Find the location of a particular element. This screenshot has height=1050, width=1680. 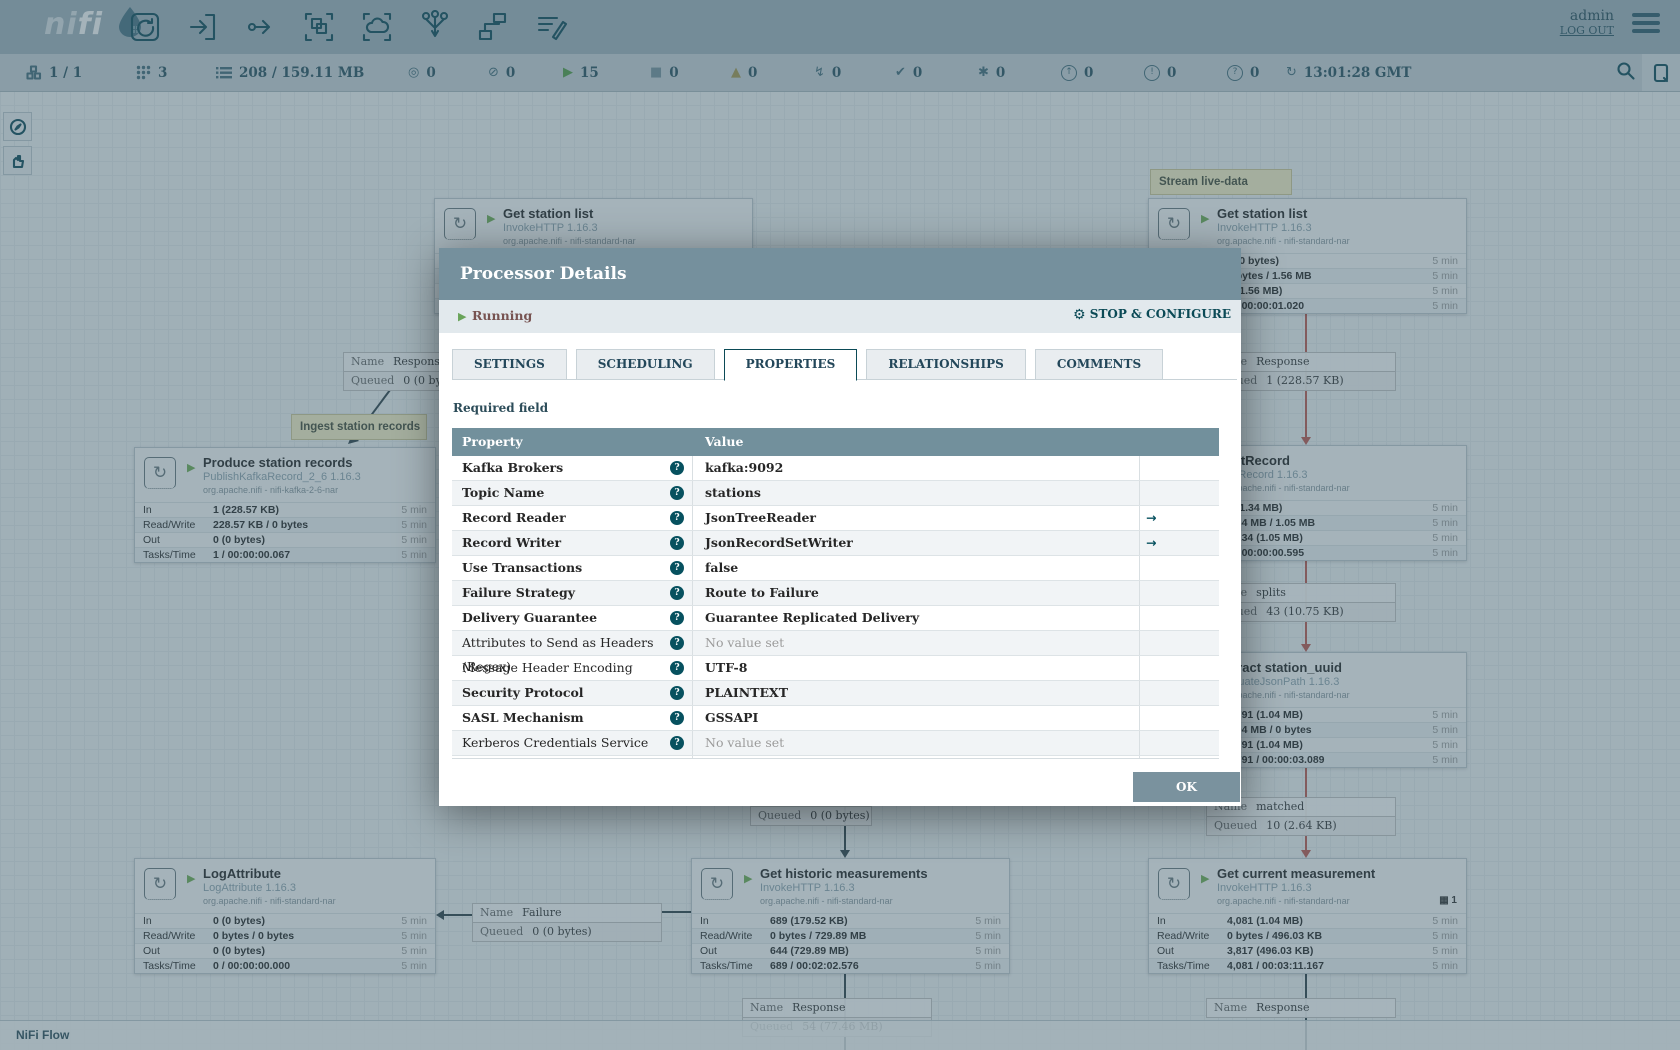

property-name: Use Transactions? is located at coordinates (572, 568).